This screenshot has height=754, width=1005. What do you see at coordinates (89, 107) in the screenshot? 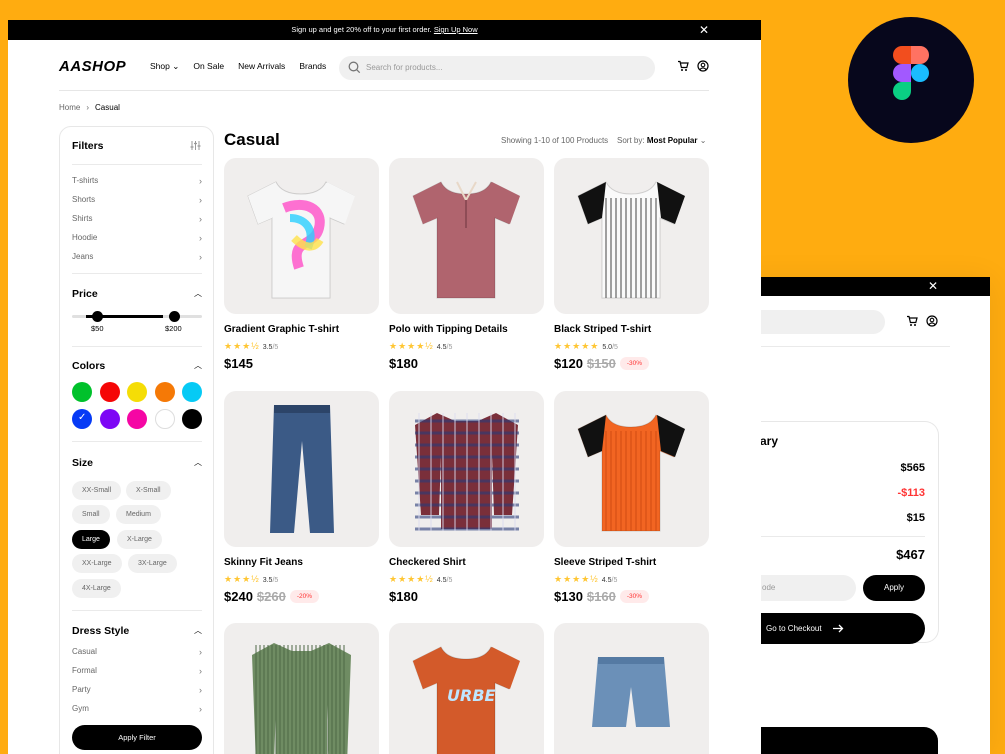
I see `breadcrumb: Home › Casual` at bounding box center [89, 107].